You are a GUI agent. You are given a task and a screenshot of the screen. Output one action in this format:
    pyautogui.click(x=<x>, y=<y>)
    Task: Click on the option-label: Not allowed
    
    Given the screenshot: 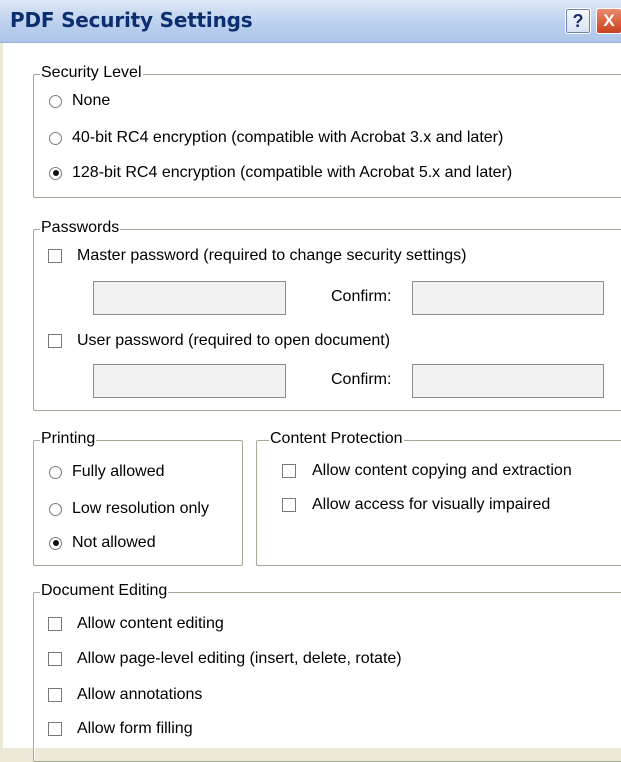 What is the action you would take?
    pyautogui.click(x=114, y=542)
    